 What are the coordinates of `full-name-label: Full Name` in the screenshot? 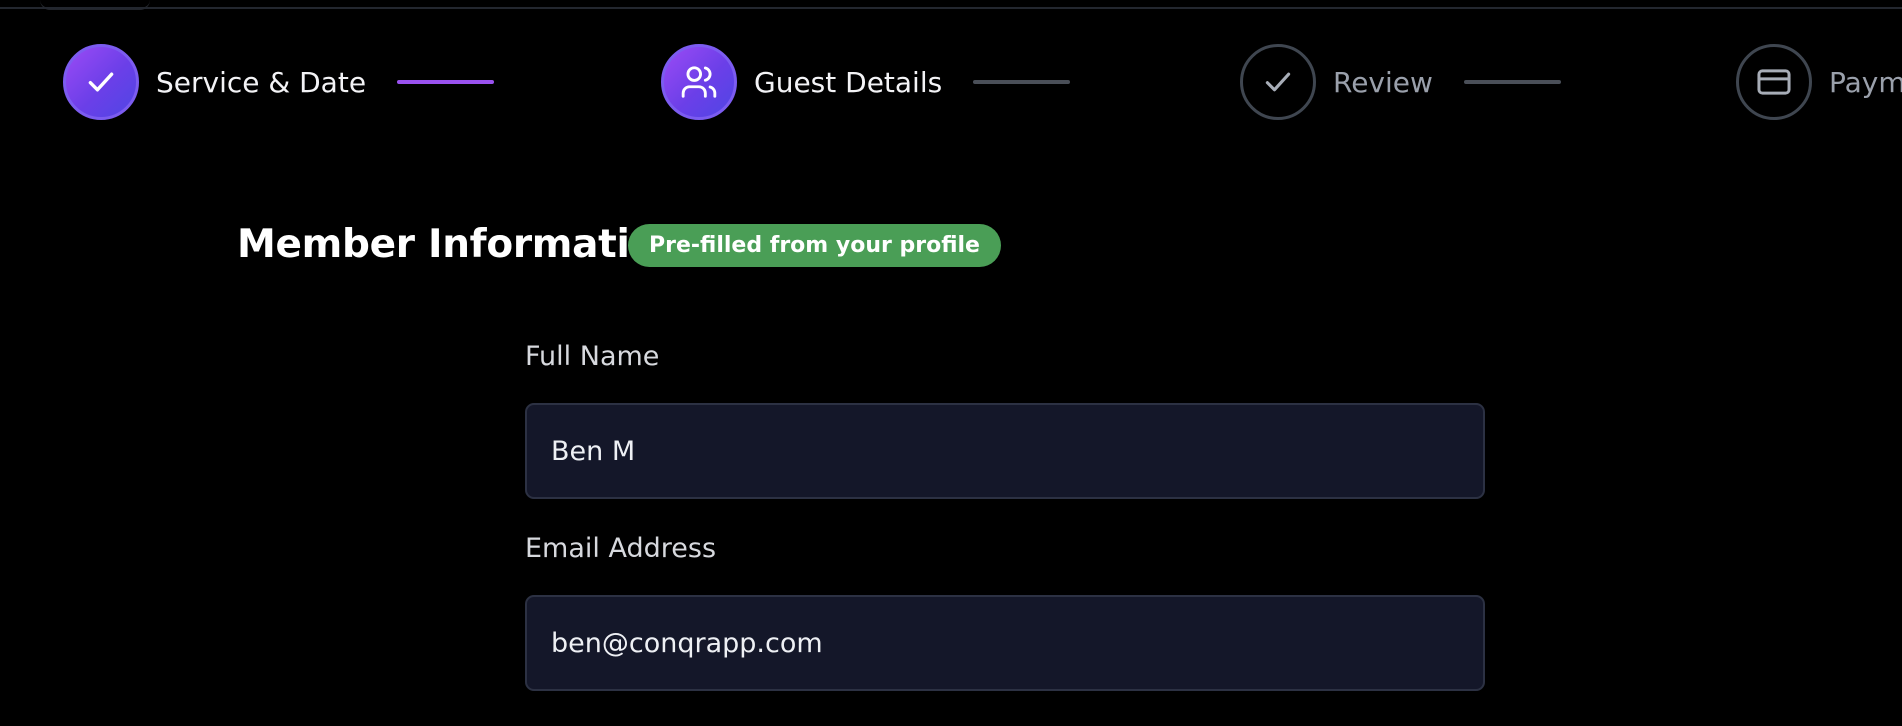 It's located at (592, 356).